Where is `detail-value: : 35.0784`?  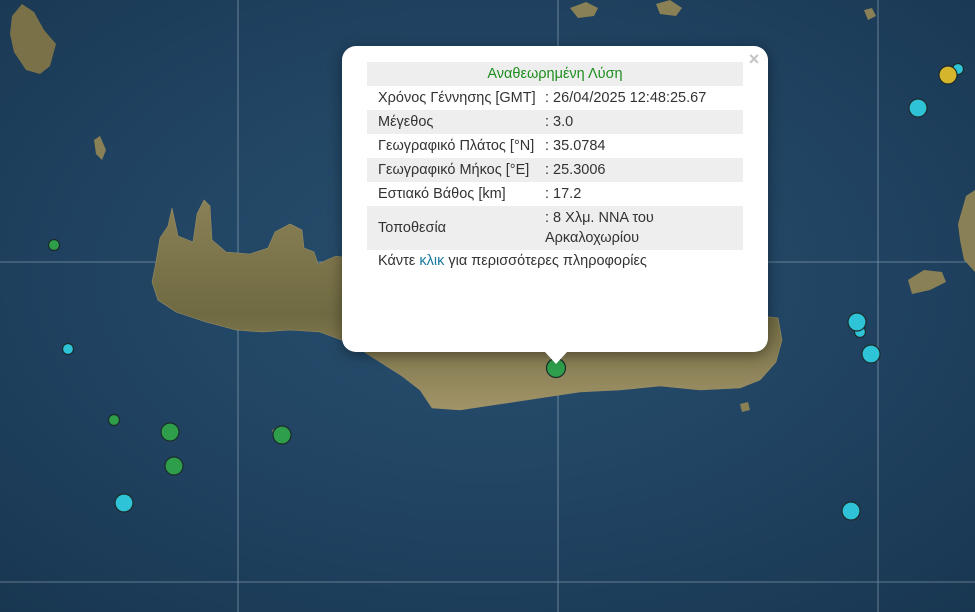 detail-value: : 35.0784 is located at coordinates (575, 146).